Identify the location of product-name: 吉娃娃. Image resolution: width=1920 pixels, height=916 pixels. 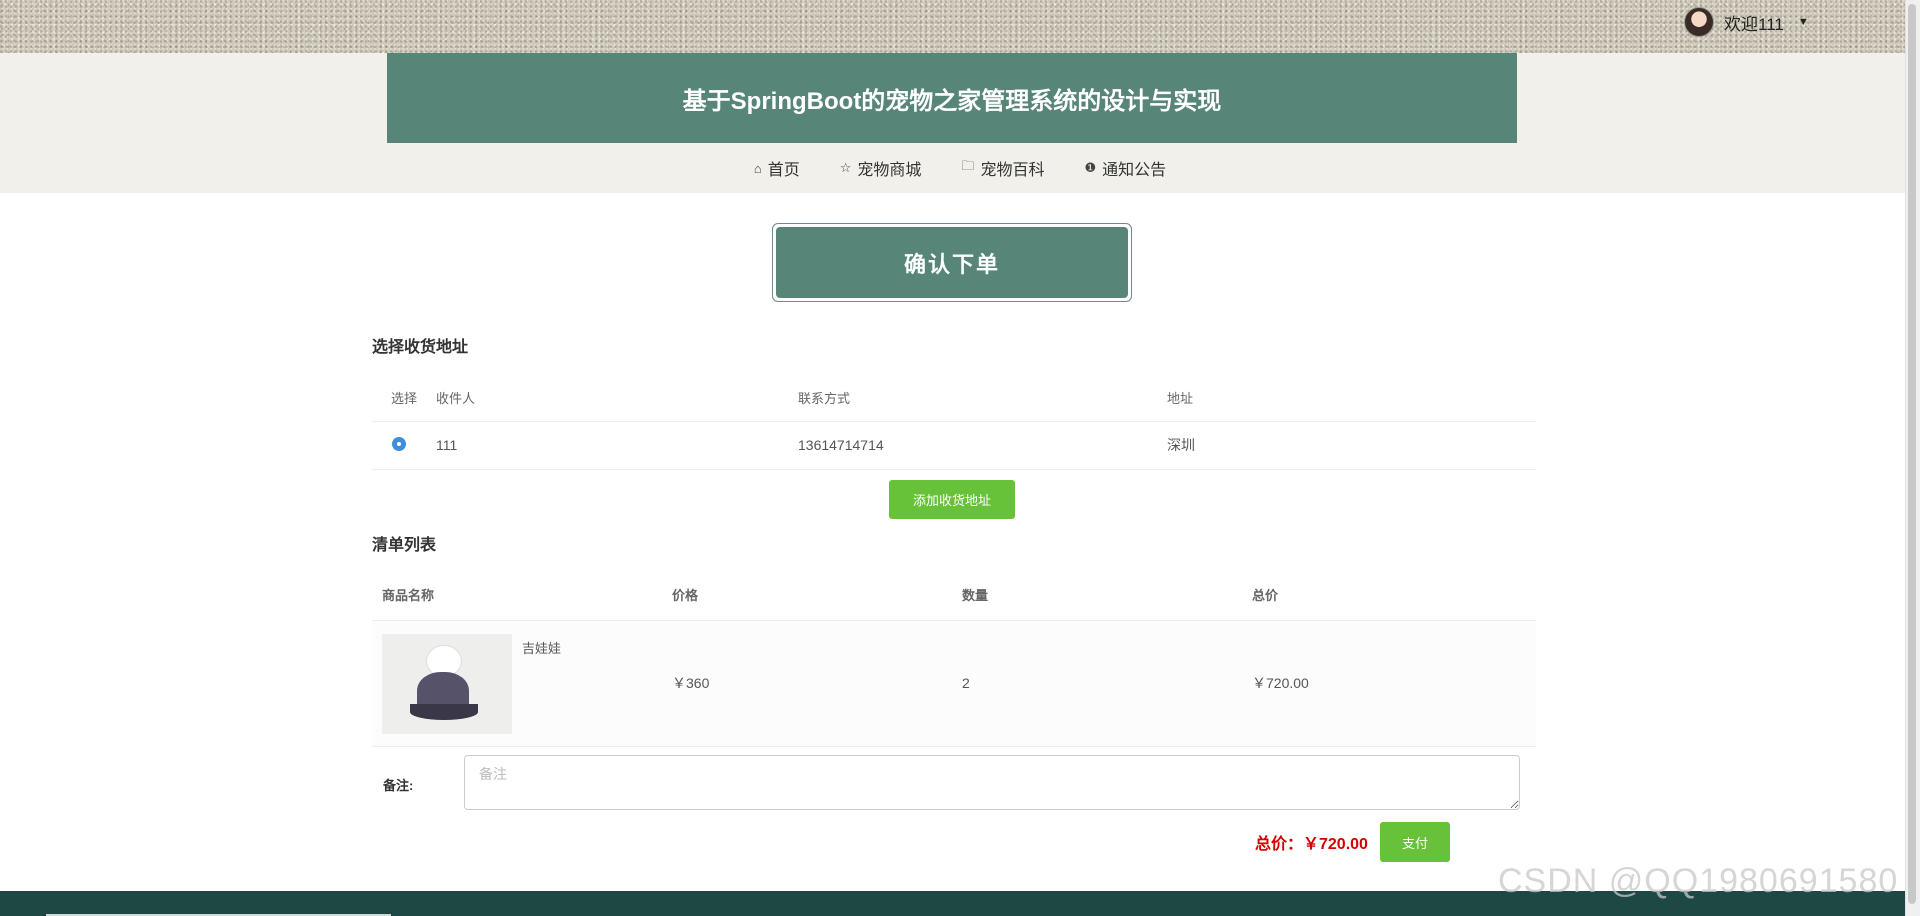
(542, 648).